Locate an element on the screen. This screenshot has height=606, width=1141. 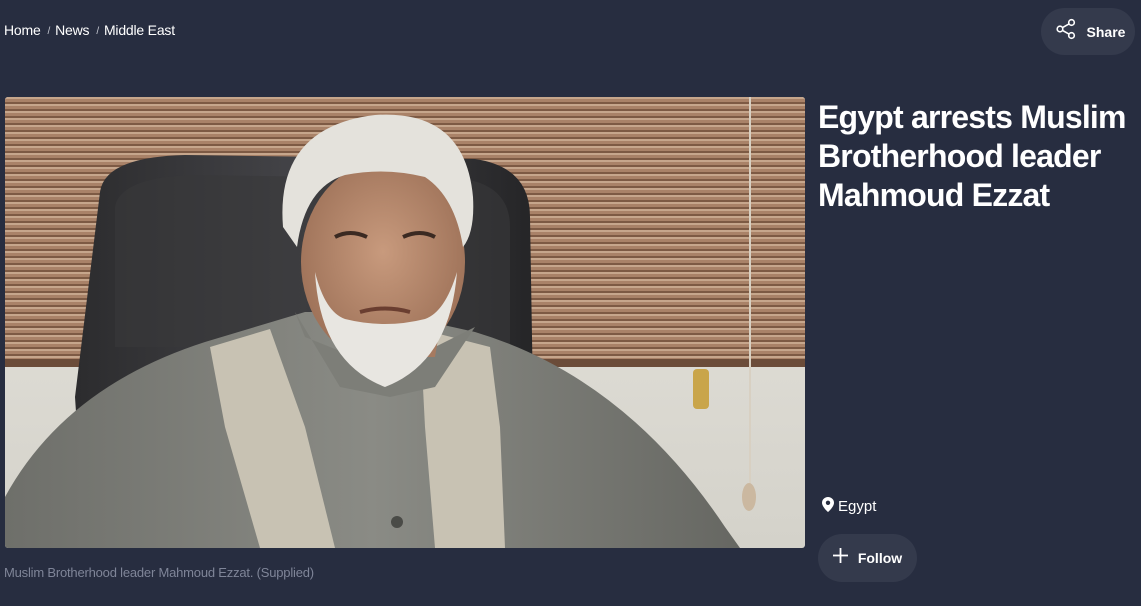
share-icon is located at coordinates (1066, 31).